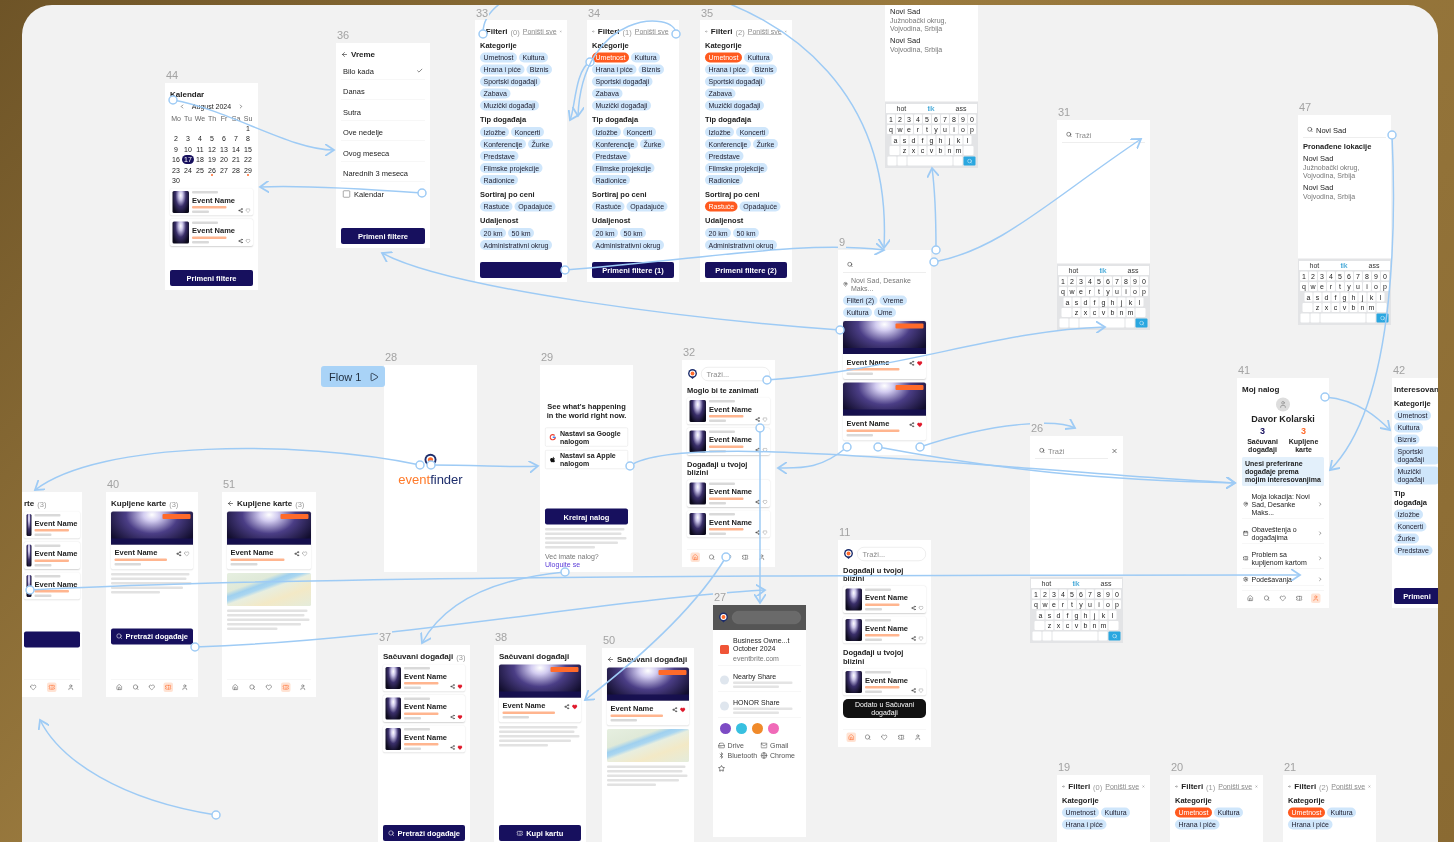 The width and height of the screenshot is (1454, 842). What do you see at coordinates (353, 376) in the screenshot?
I see `flow-button: Flow 1` at bounding box center [353, 376].